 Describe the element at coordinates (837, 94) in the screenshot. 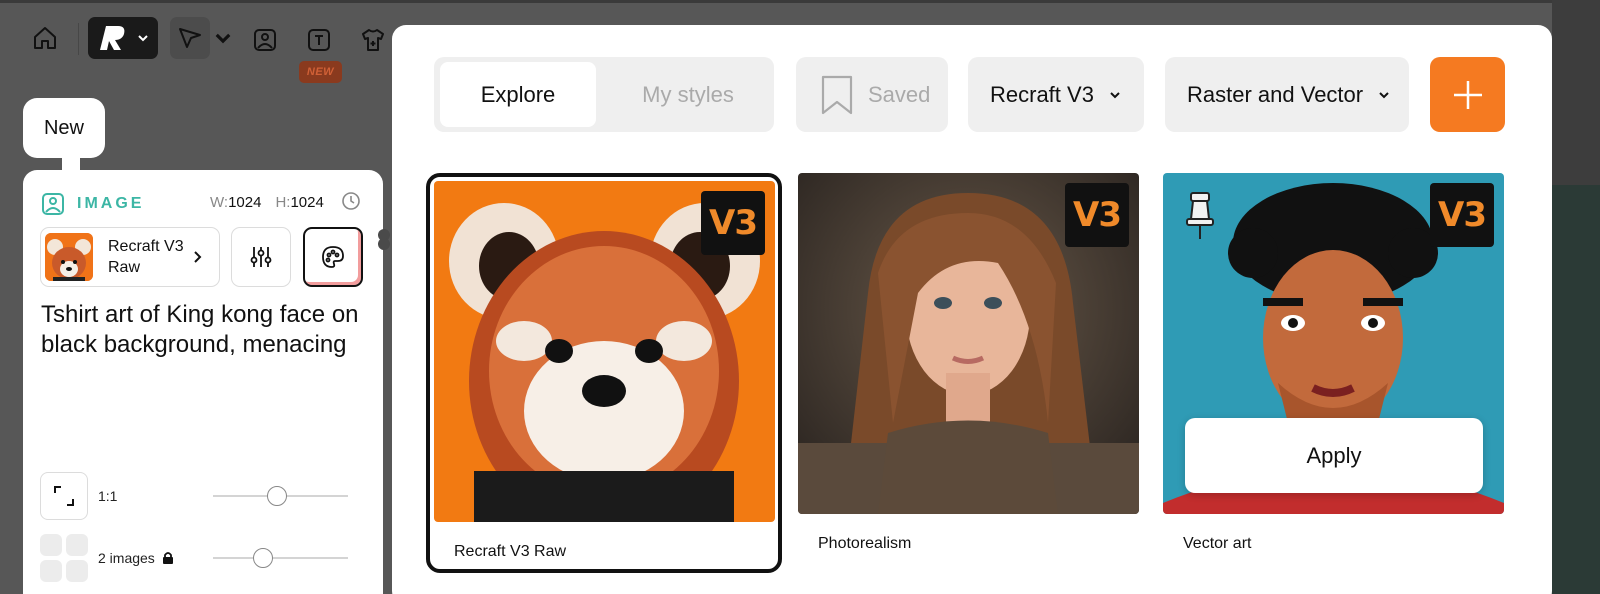

I see `bookmark-icon` at that location.